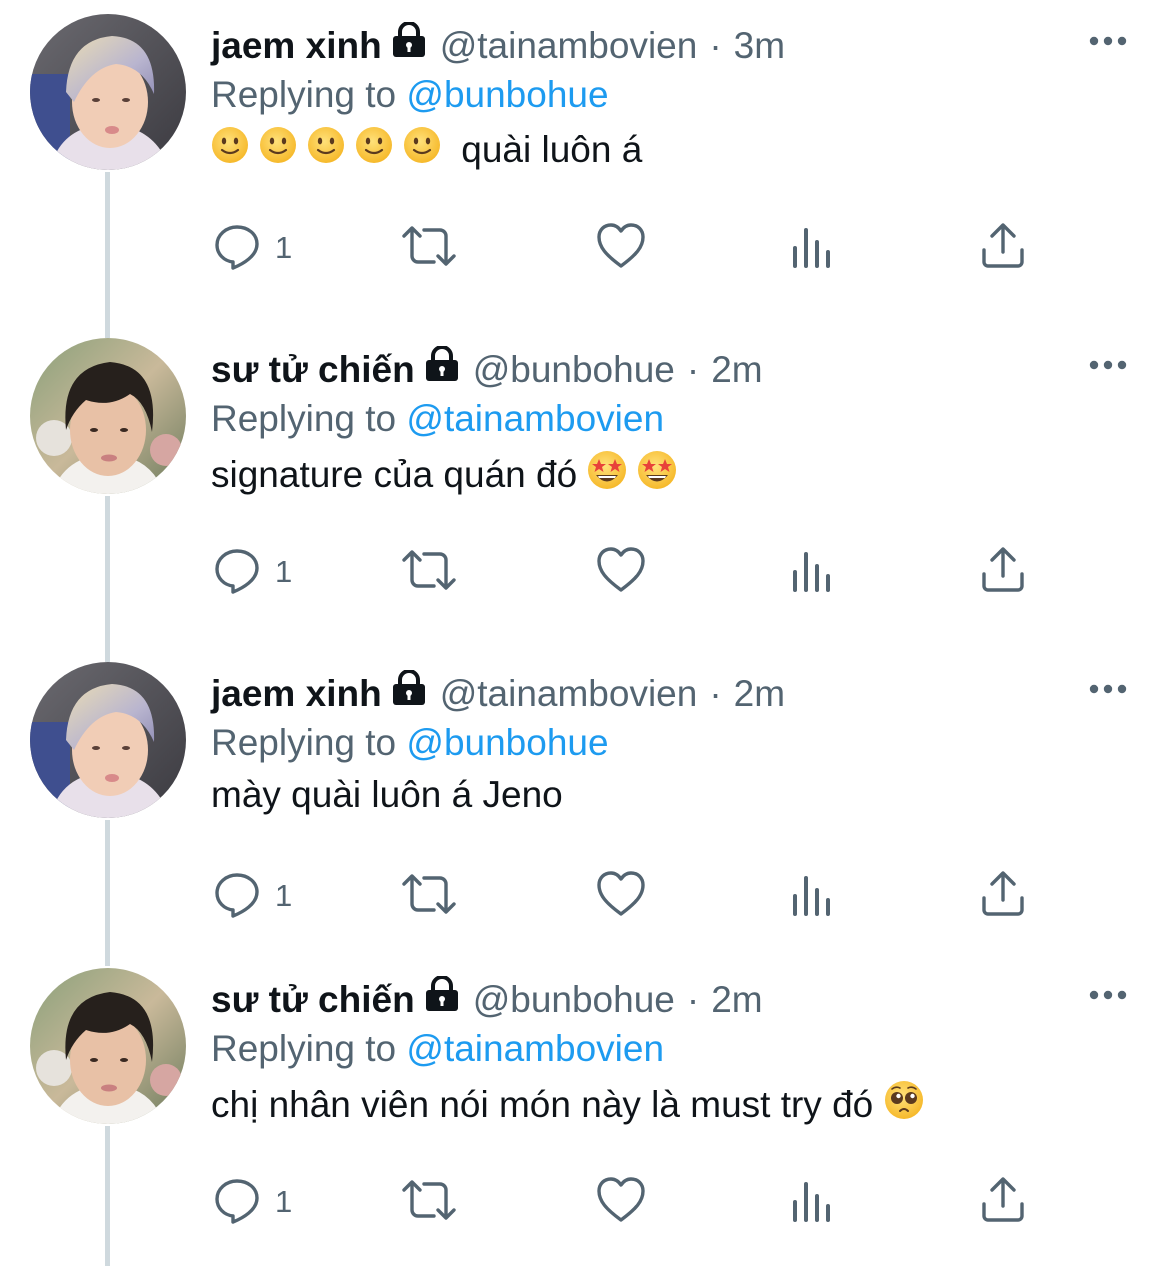 The width and height of the screenshot is (1170, 1266). I want to click on tweet-text-content: mày quài luôn á Jeno, so click(387, 794).